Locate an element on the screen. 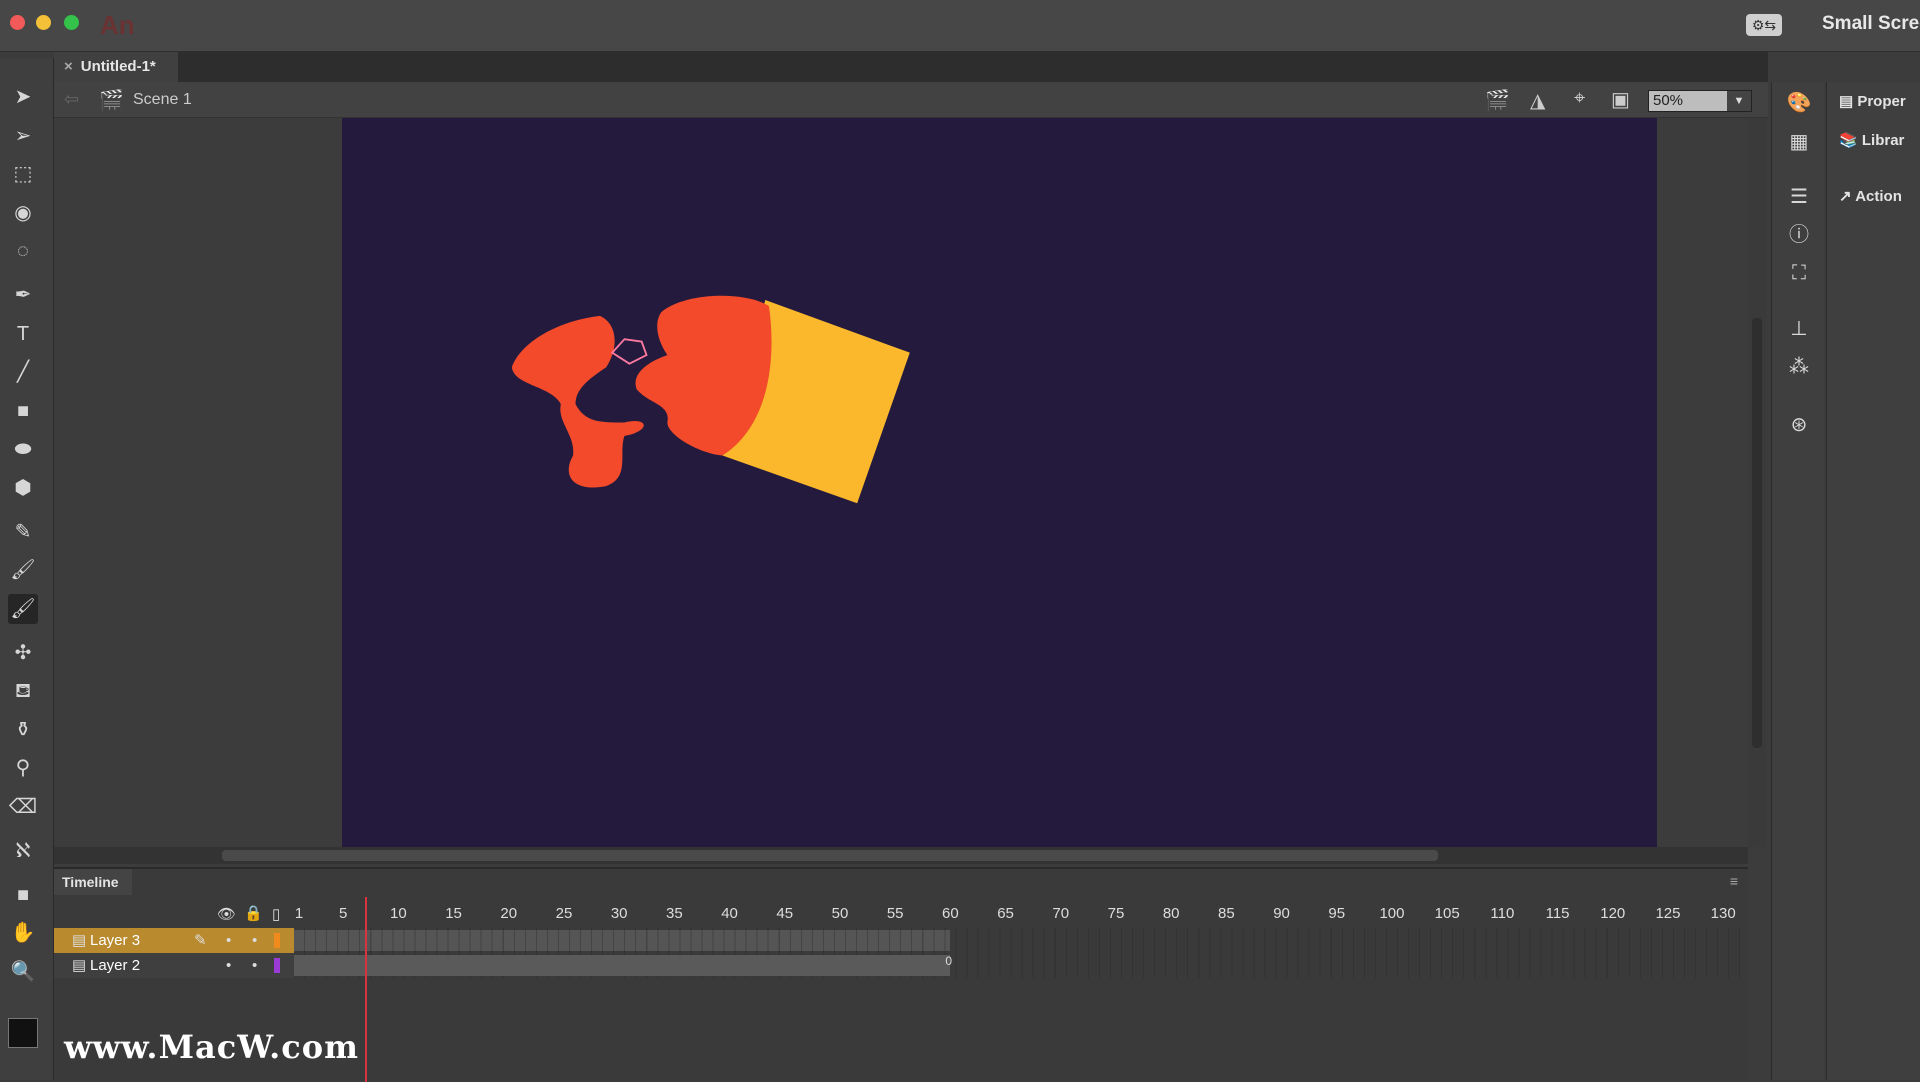 The height and width of the screenshot is (1082, 1920). panel-action: ↗ Action is located at coordinates (1870, 196).